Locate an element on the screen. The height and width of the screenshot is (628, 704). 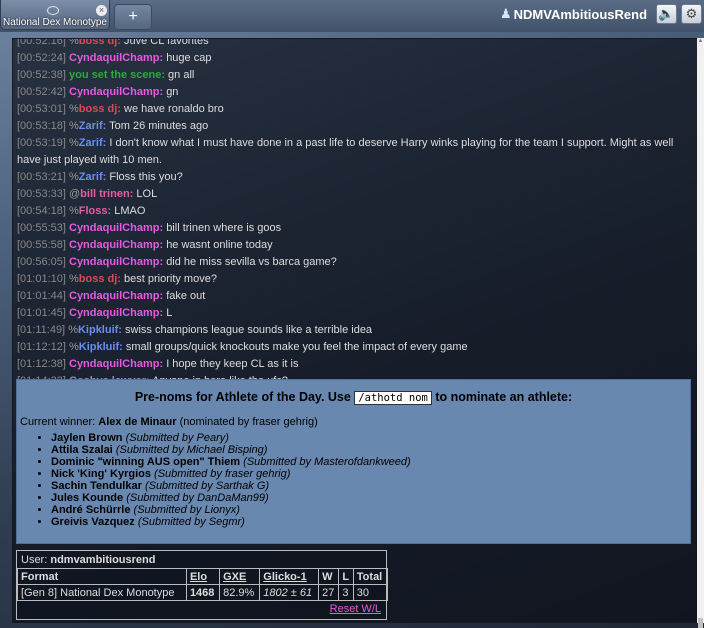
timestamp: [01:12:12] is located at coordinates (41, 347).